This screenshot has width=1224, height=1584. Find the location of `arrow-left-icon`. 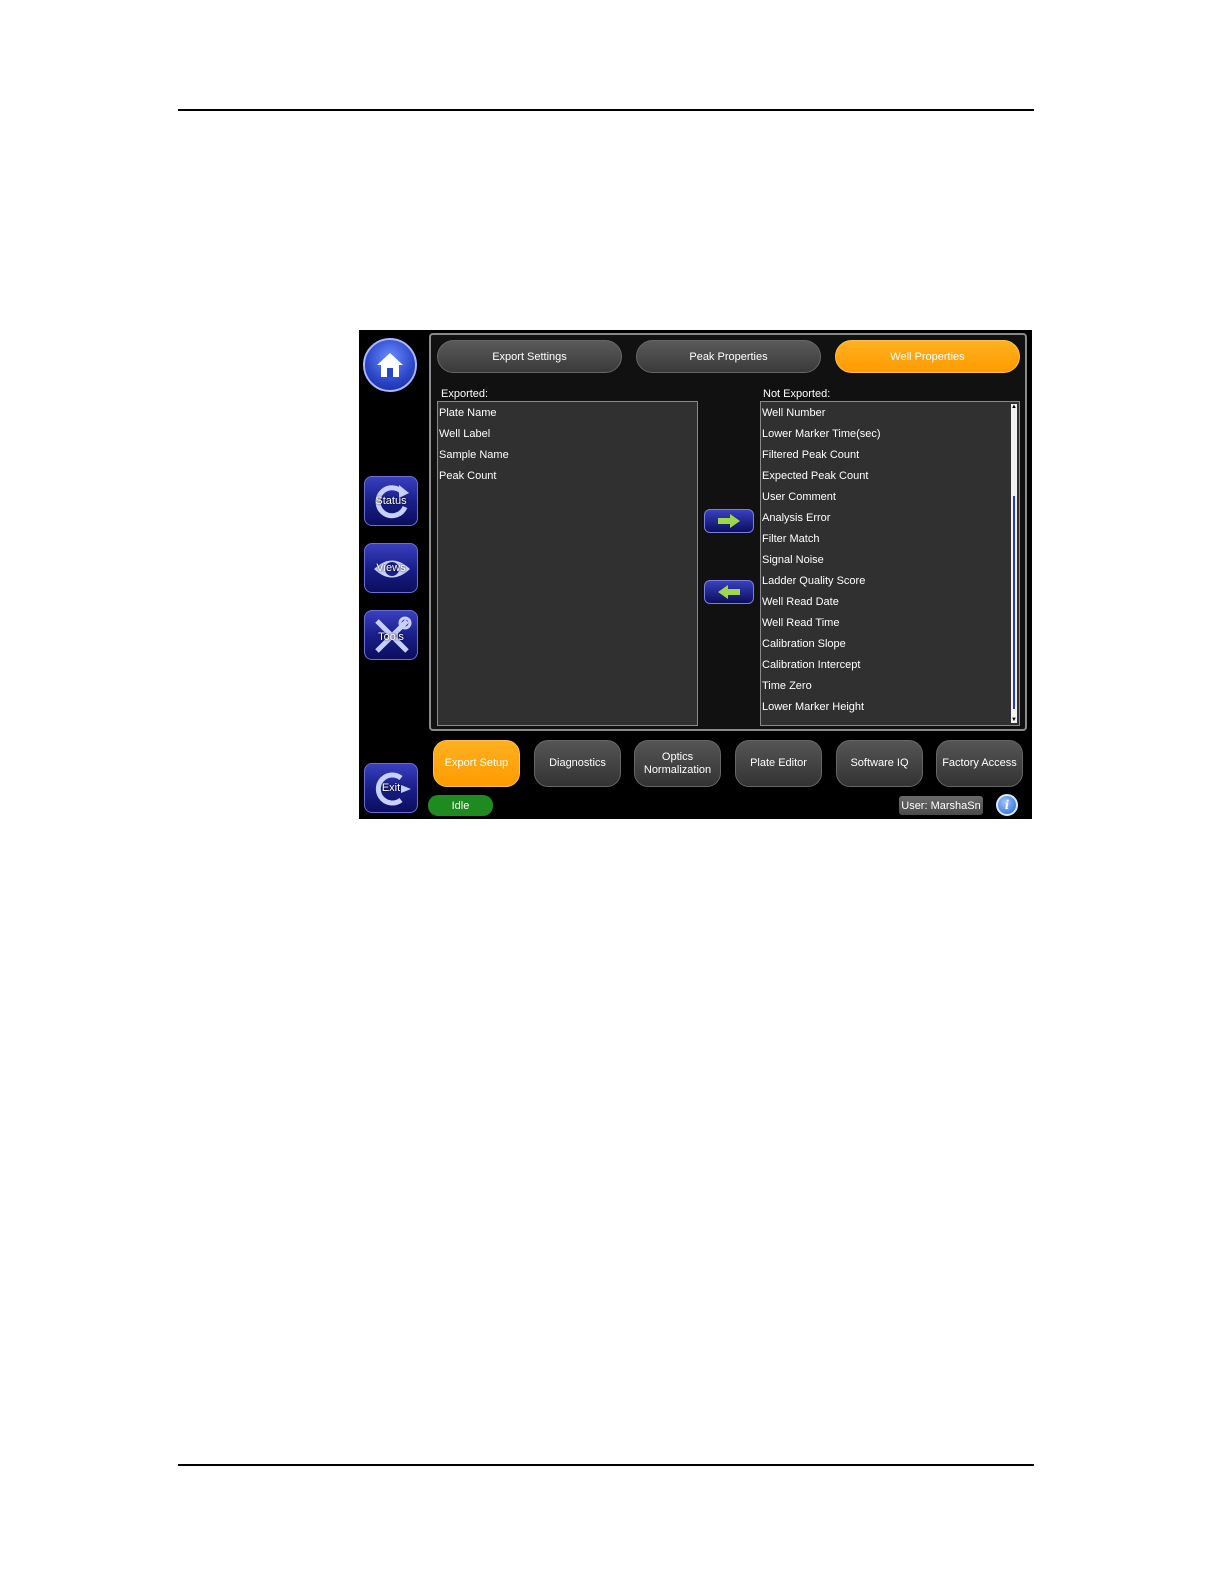

arrow-left-icon is located at coordinates (729, 592).